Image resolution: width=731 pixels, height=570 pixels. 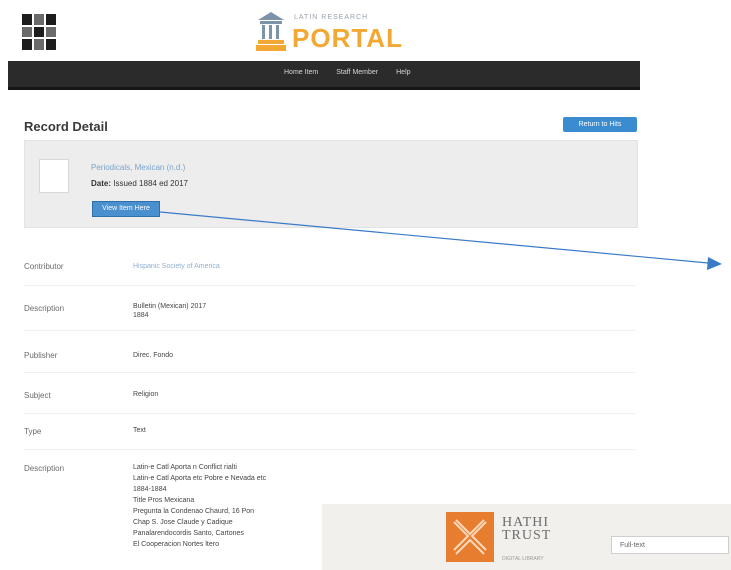 What do you see at coordinates (39, 32) in the screenshot?
I see `grid-logo-icon` at bounding box center [39, 32].